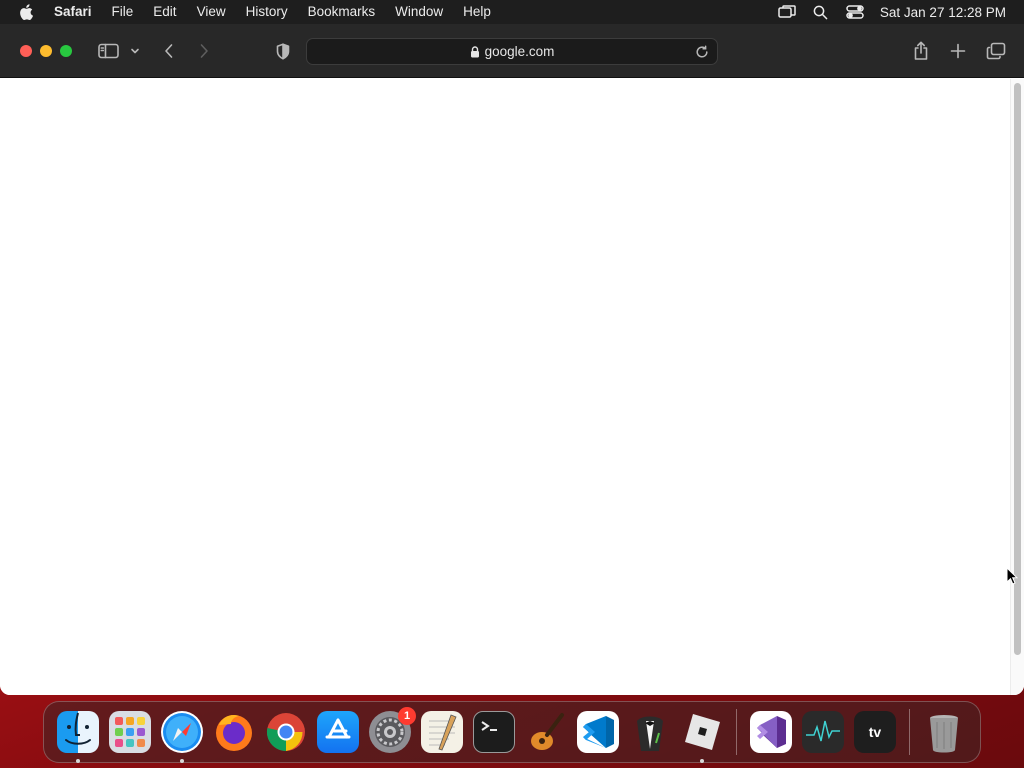  I want to click on close-window-button, so click(26, 51).